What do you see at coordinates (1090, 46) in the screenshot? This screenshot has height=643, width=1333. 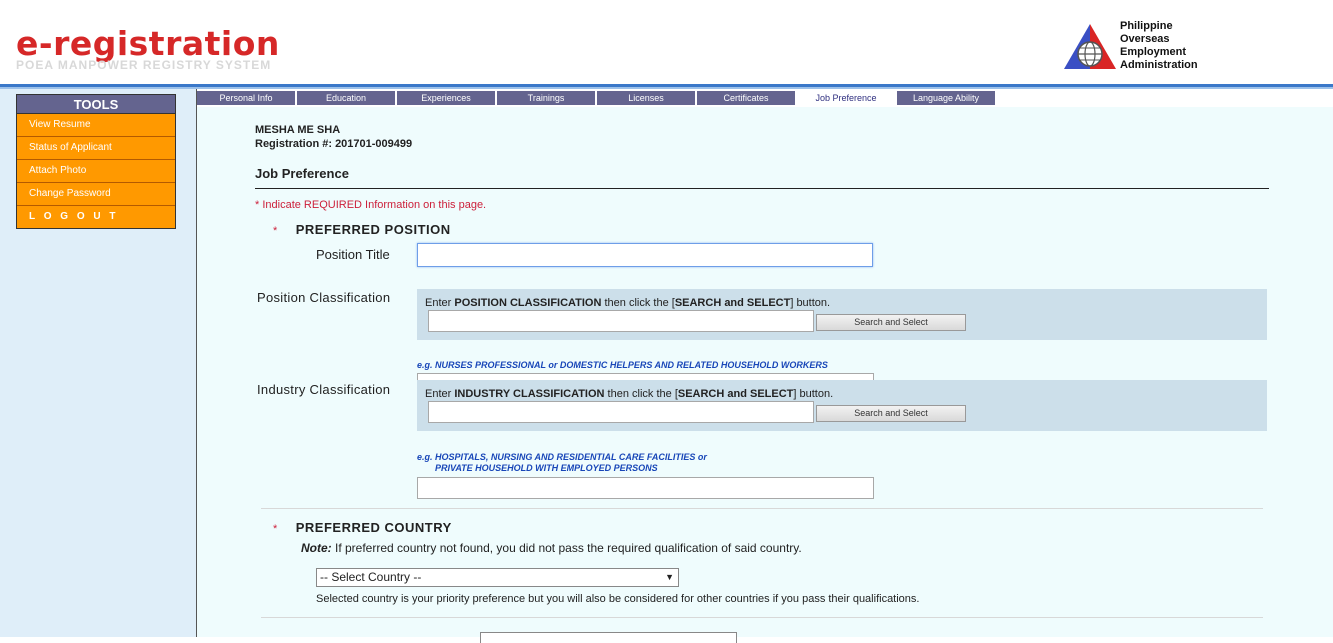 I see `poea-logo-icon` at bounding box center [1090, 46].